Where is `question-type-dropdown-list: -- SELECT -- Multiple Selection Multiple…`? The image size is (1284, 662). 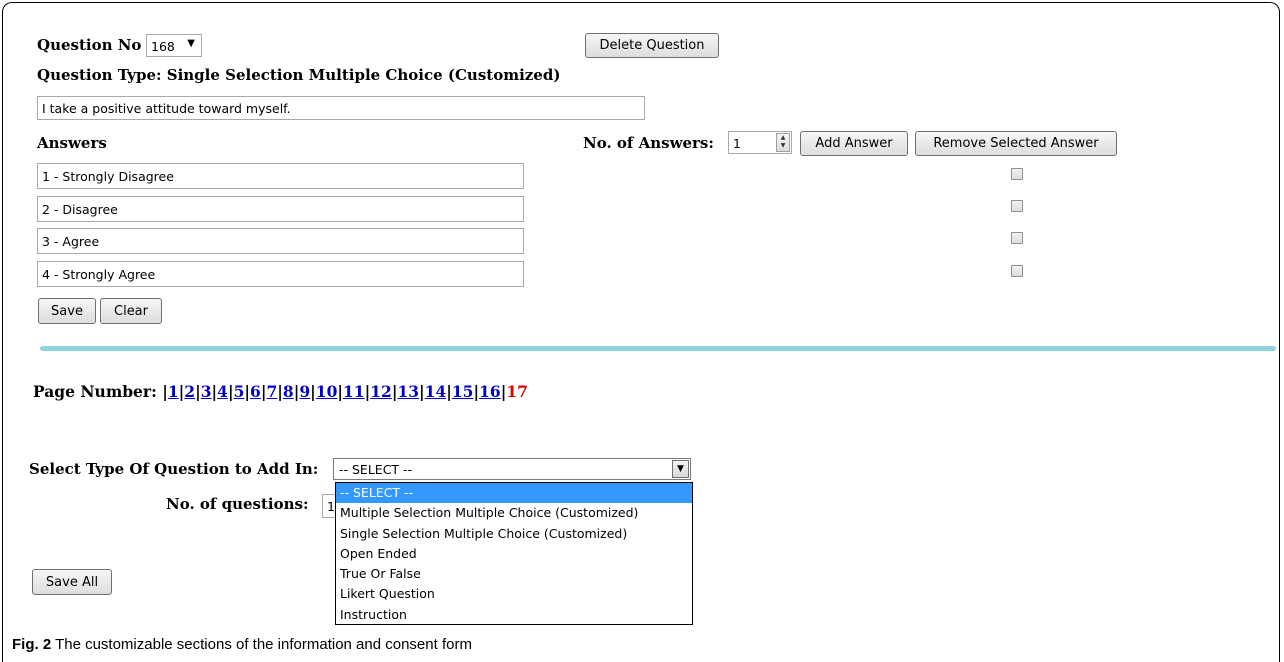 question-type-dropdown-list: -- SELECT -- Multiple Selection Multiple… is located at coordinates (514, 553).